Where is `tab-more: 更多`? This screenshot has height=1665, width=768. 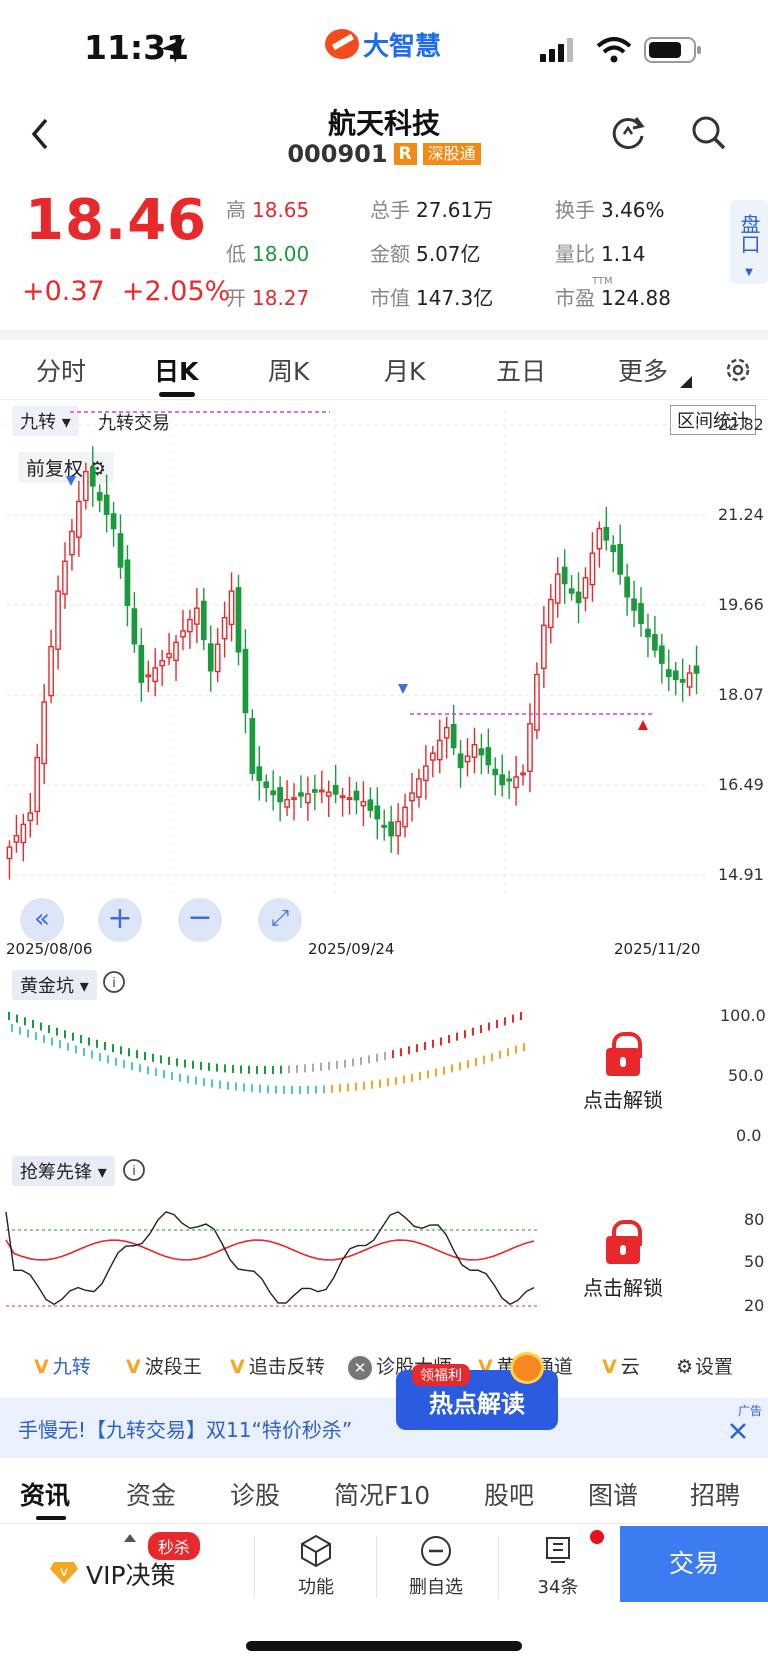
tab-more: 更多 is located at coordinates (643, 370).